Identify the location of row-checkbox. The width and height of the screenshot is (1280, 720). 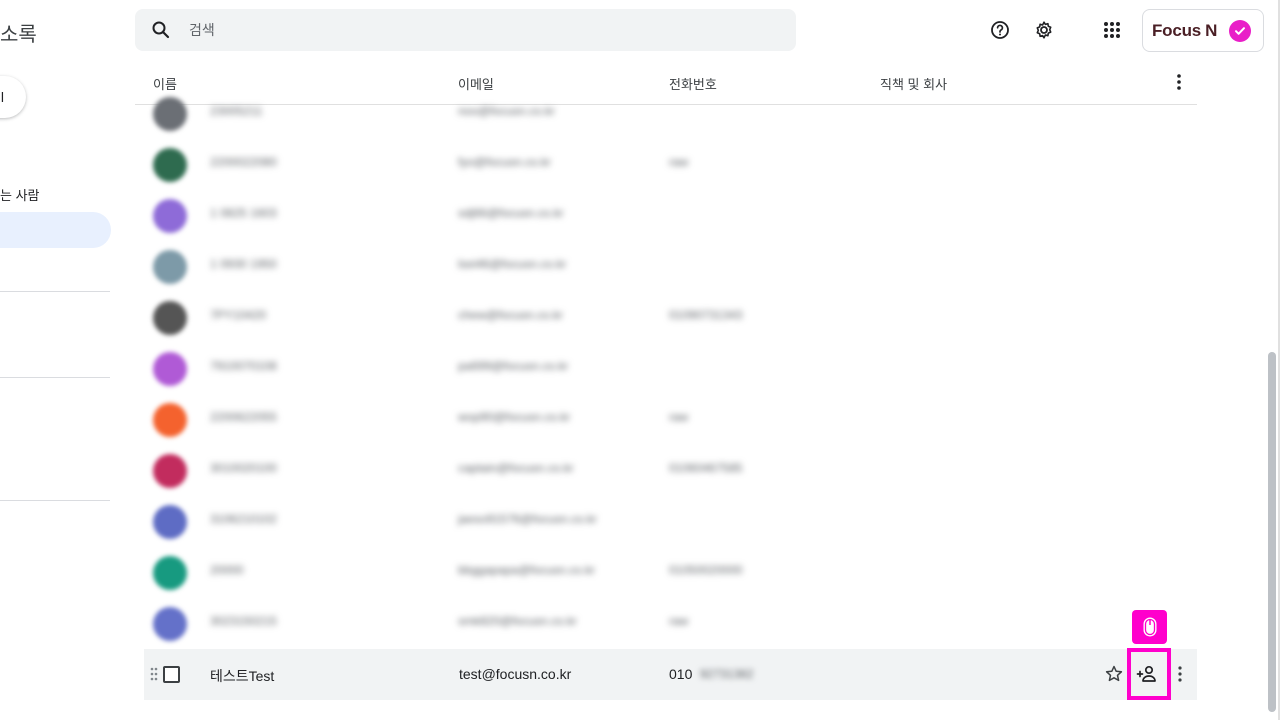
(171, 674).